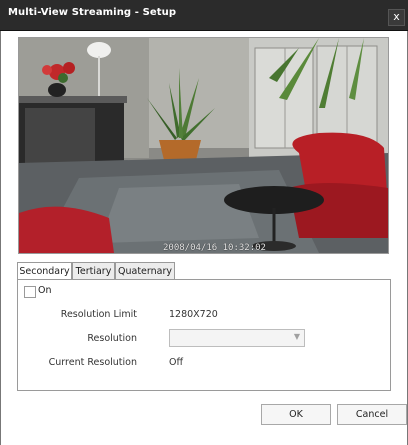 The height and width of the screenshot is (445, 408). What do you see at coordinates (372, 414) in the screenshot?
I see `cancel-button: Cancel` at bounding box center [372, 414].